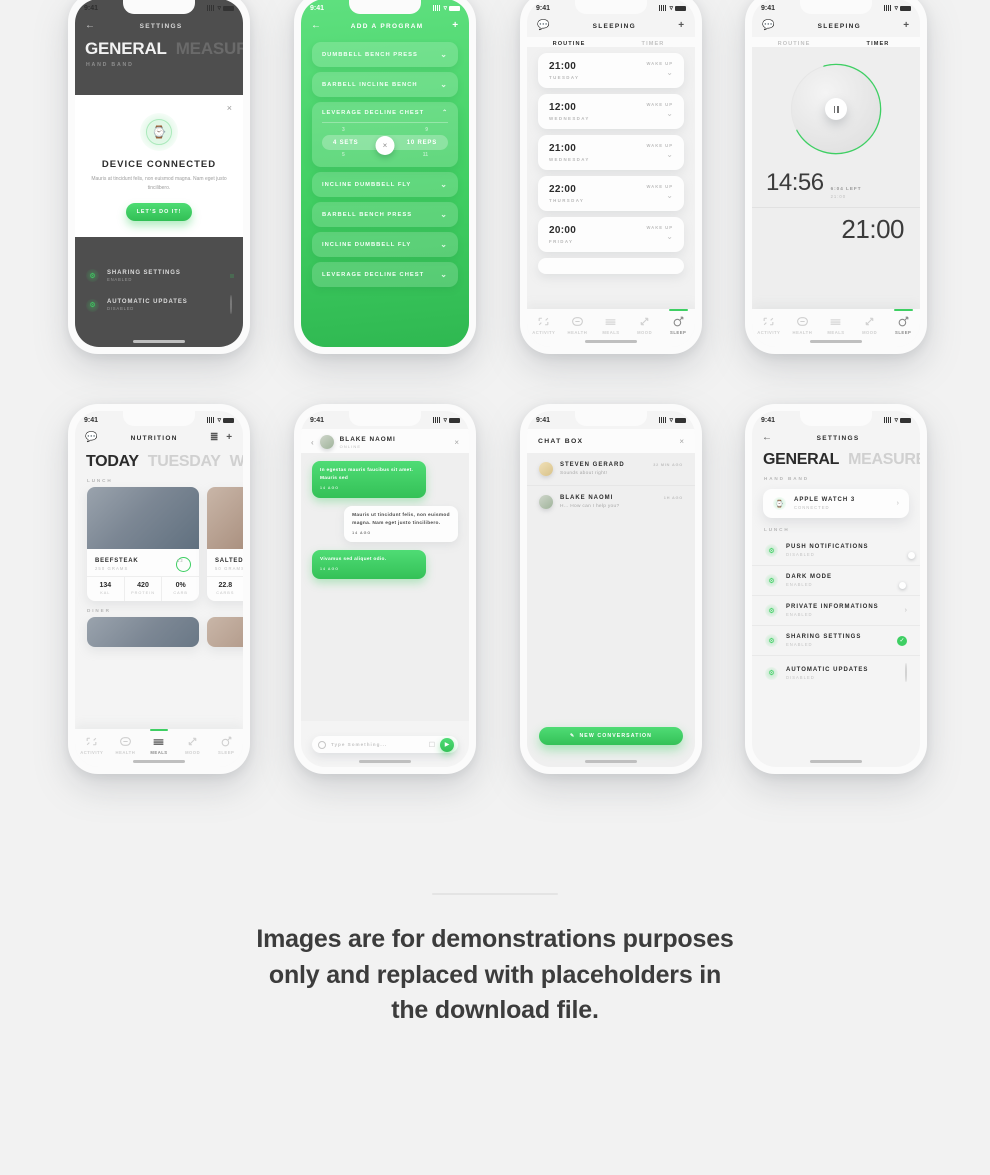 This screenshot has width=990, height=1175. I want to click on exercise-card: BARBELL INCLINE BENCH ⌄, so click(385, 84).